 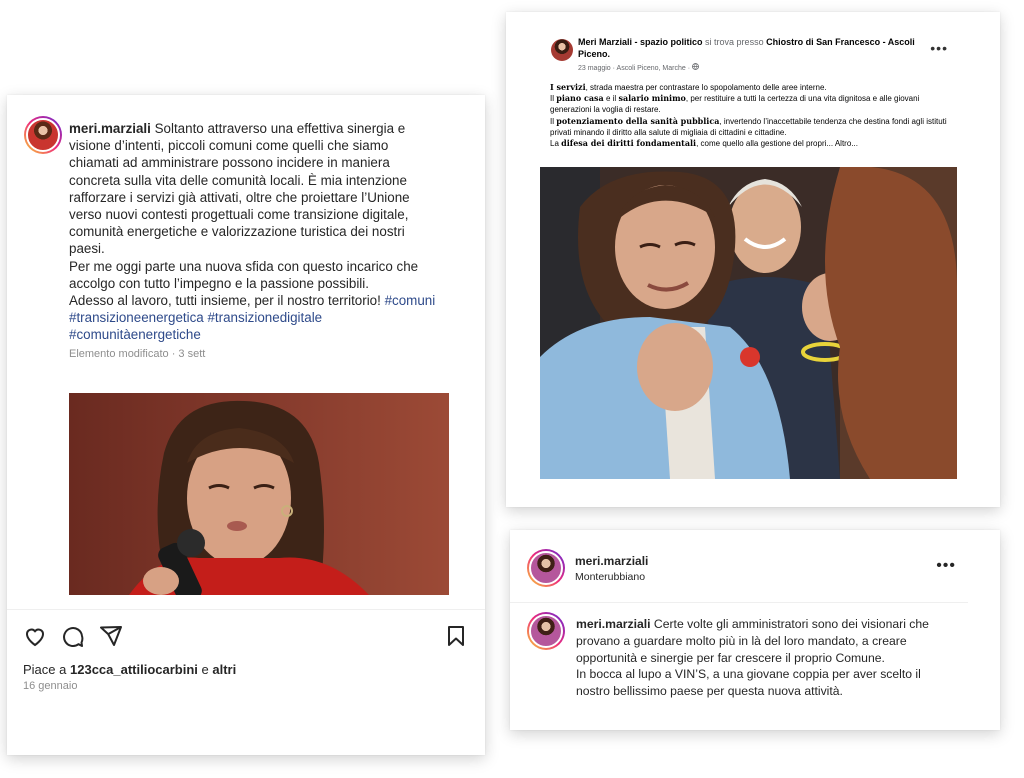 What do you see at coordinates (640, 42) in the screenshot?
I see `author-name: Meri Marziali - spazio politico` at bounding box center [640, 42].